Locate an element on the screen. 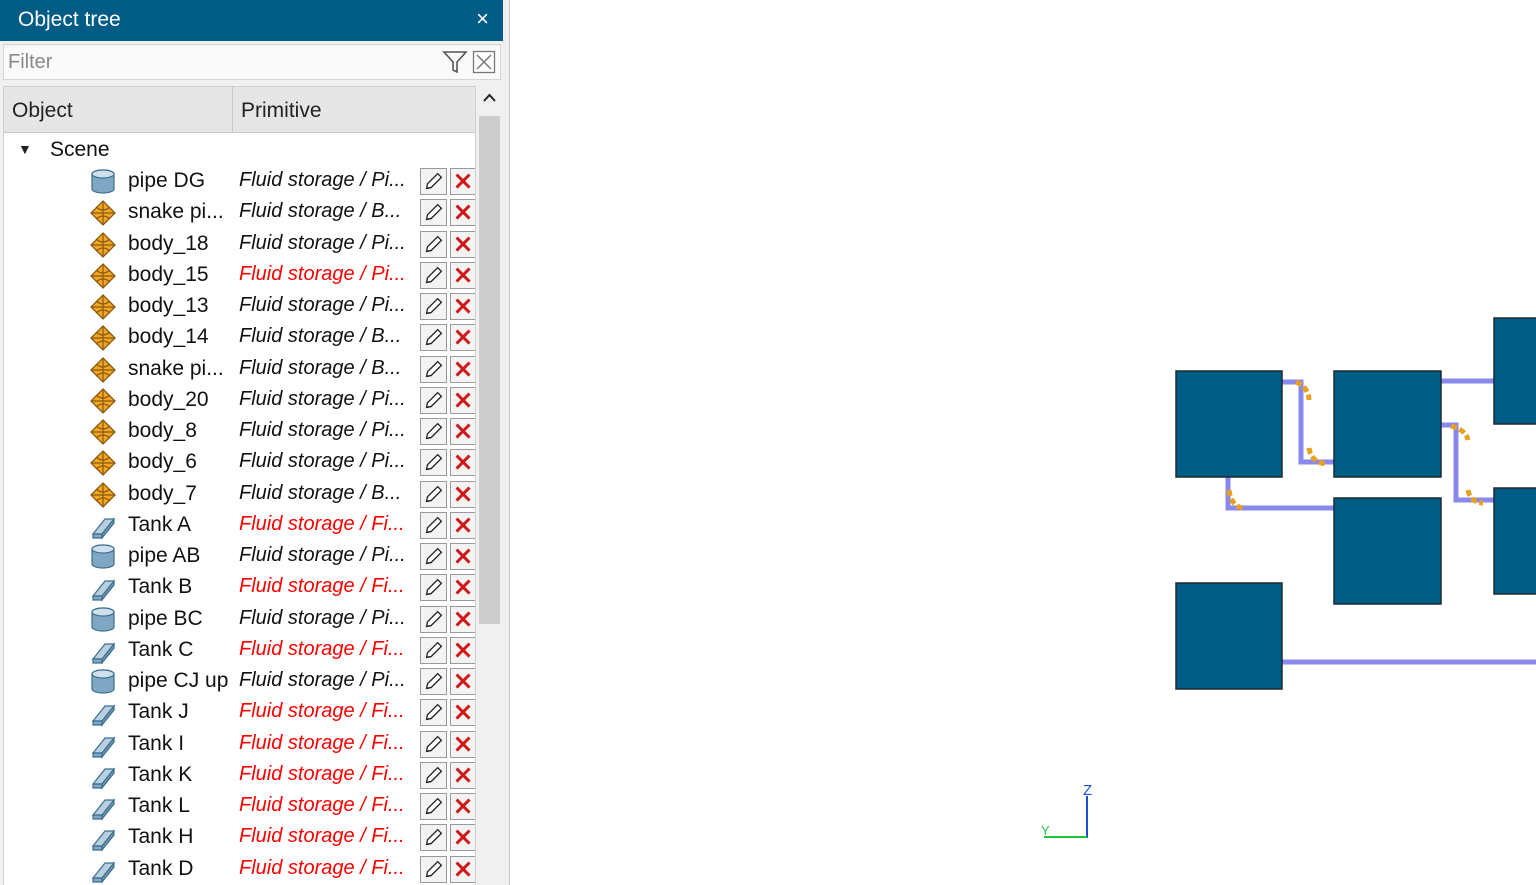  object-name: Tank K is located at coordinates (160, 774).